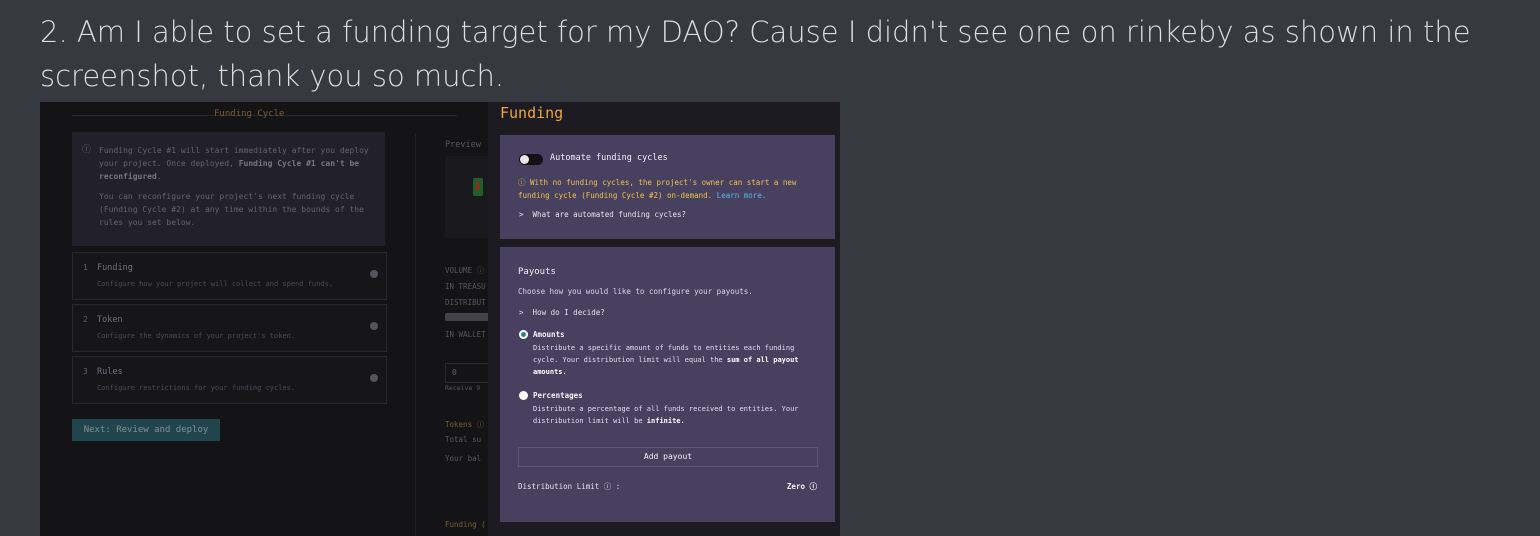 The image size is (1540, 536). Describe the element at coordinates (531, 159) in the screenshot. I see `automate-toggle` at that location.